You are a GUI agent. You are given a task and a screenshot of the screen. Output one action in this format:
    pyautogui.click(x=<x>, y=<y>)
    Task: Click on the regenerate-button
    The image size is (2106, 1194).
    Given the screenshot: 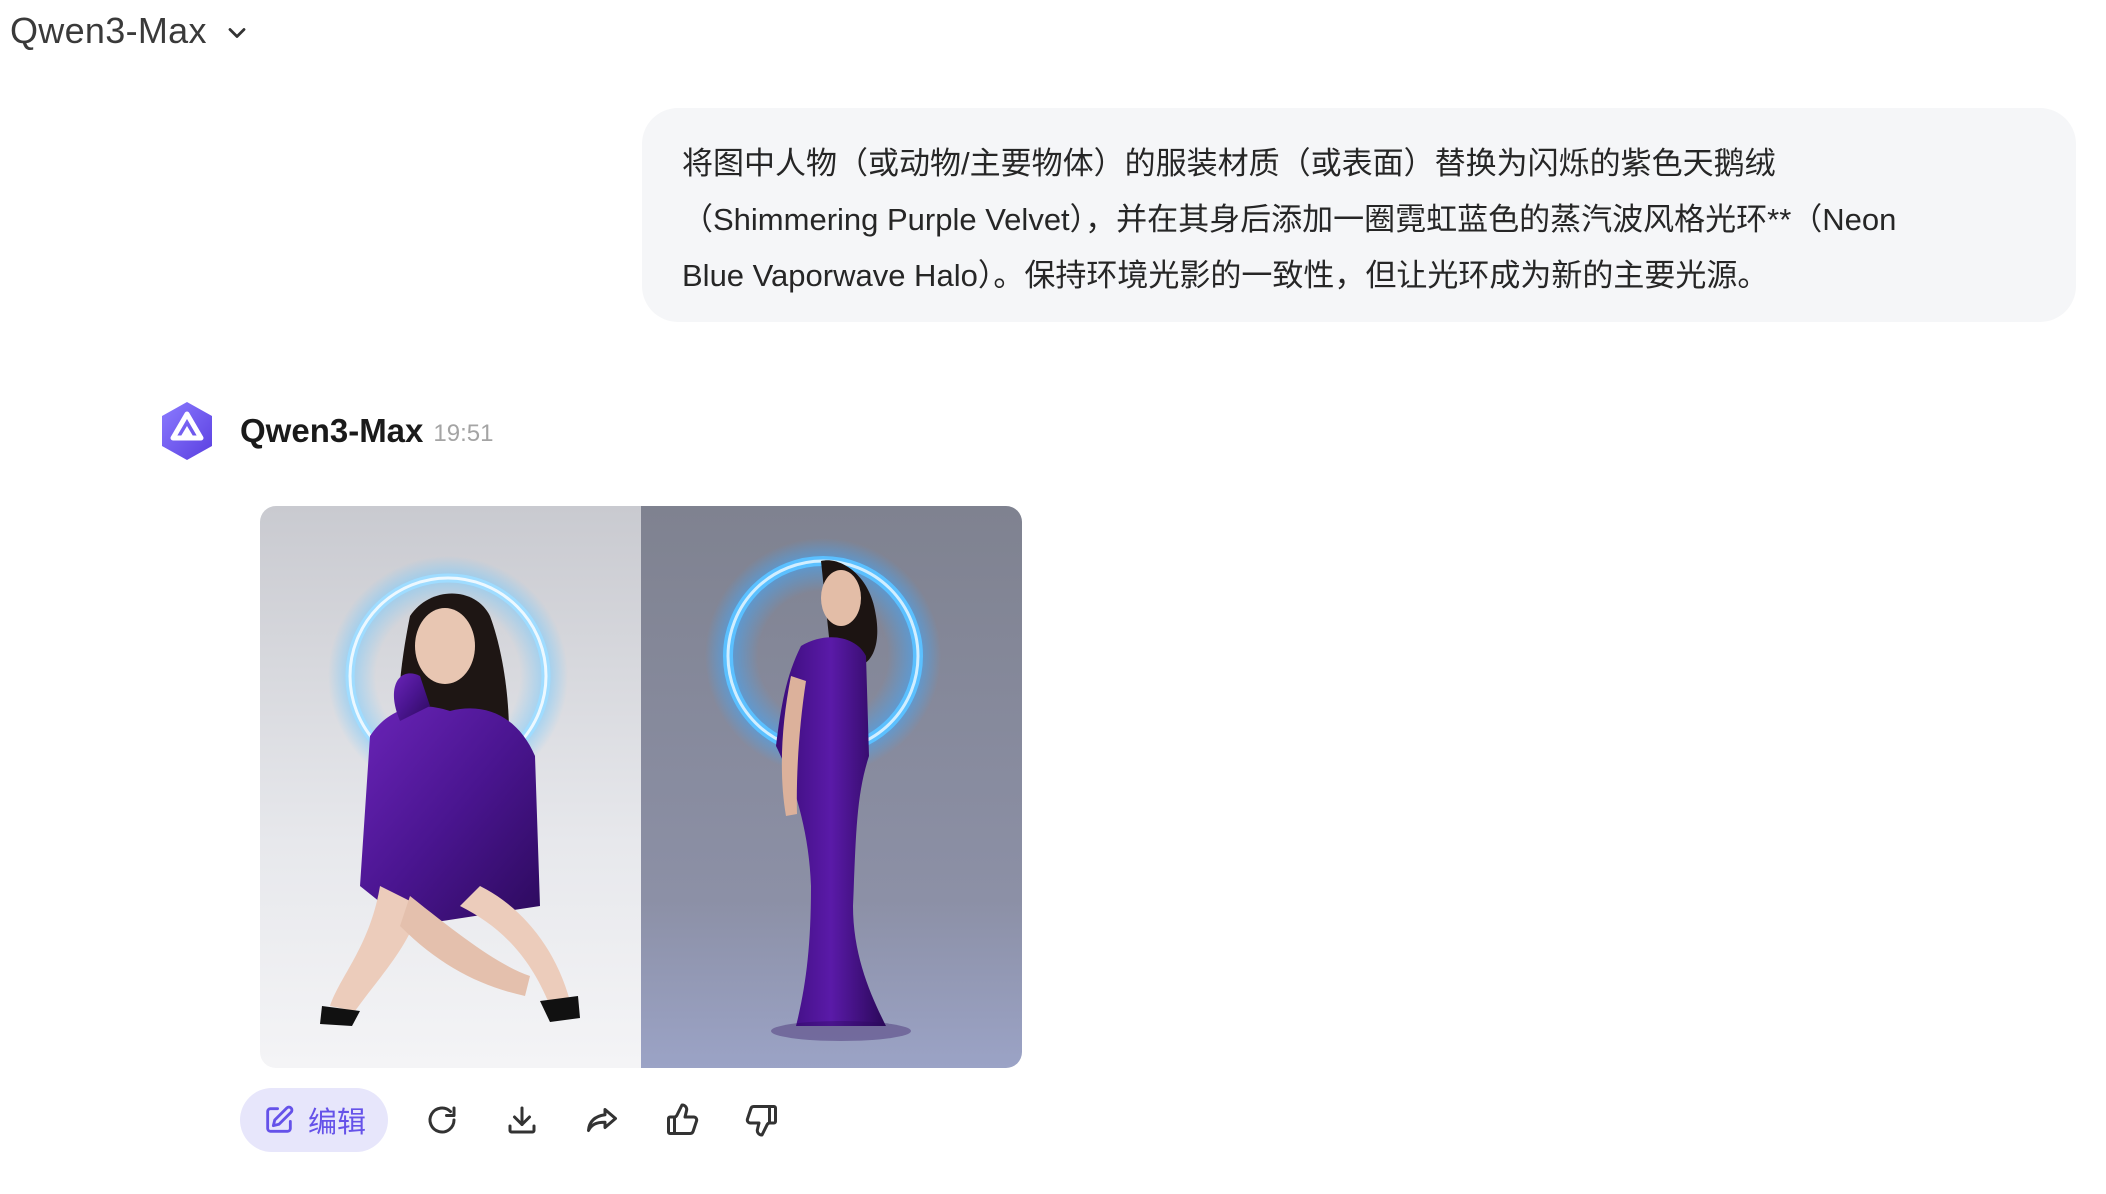 What is the action you would take?
    pyautogui.click(x=442, y=1120)
    